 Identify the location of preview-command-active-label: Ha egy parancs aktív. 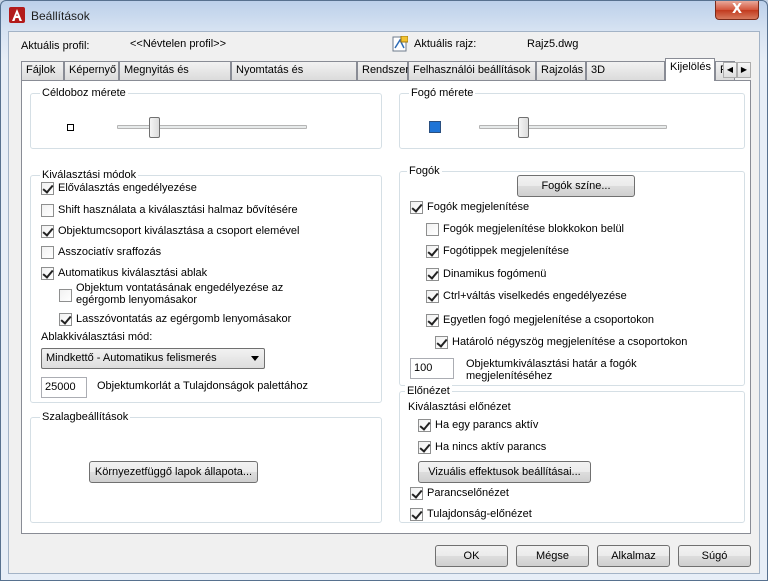
(487, 425).